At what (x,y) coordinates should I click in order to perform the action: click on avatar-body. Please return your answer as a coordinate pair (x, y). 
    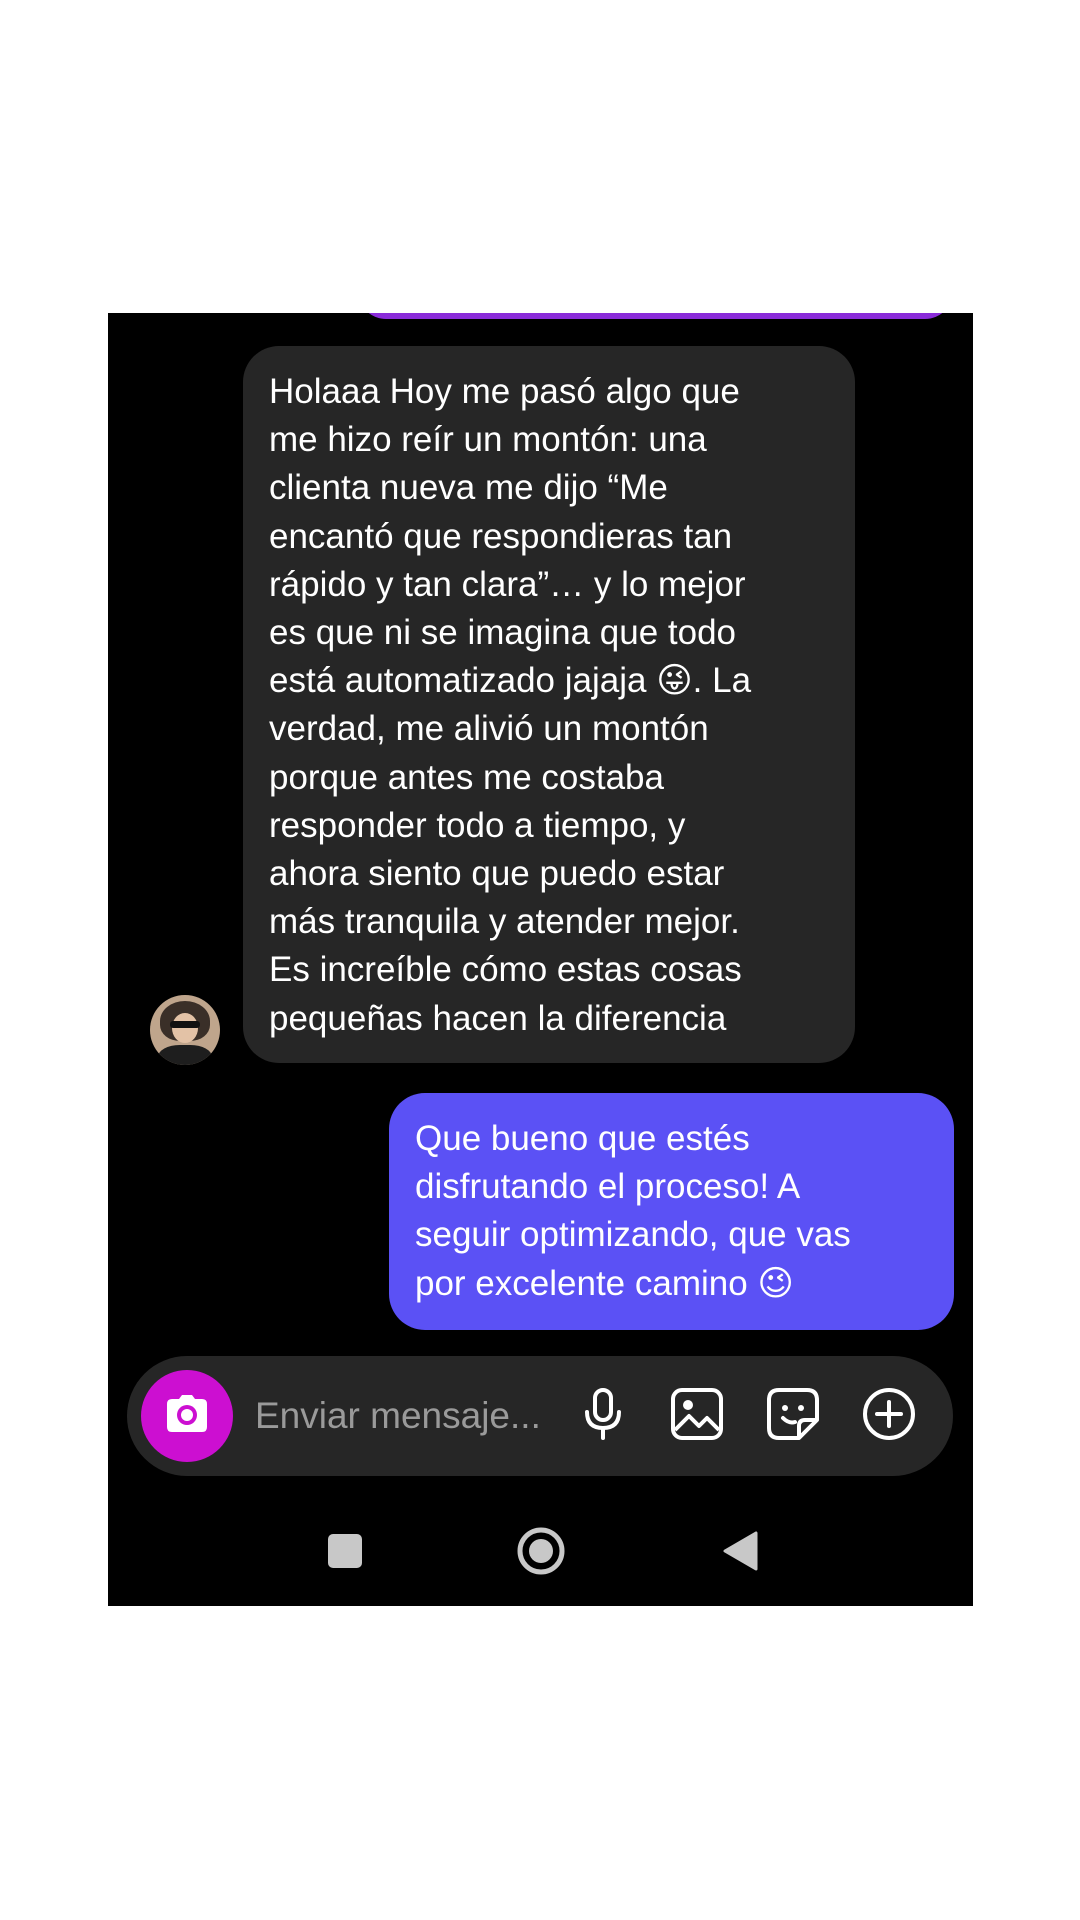
    Looking at the image, I should click on (185, 1055).